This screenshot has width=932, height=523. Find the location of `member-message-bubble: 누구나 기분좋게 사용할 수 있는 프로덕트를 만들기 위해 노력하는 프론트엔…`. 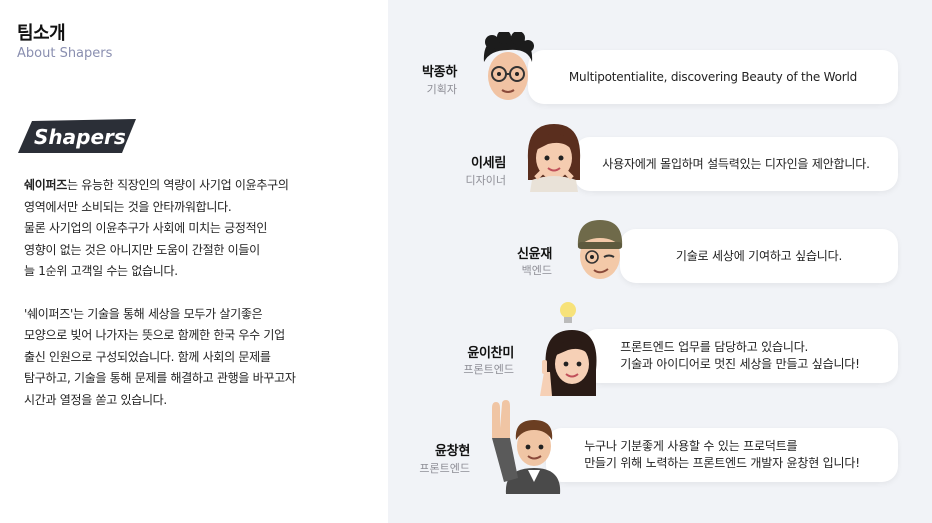

member-message-bubble: 누구나 기분좋게 사용할 수 있는 프로덕트를 만들기 위해 노력하는 프론트엔… is located at coordinates (722, 455).